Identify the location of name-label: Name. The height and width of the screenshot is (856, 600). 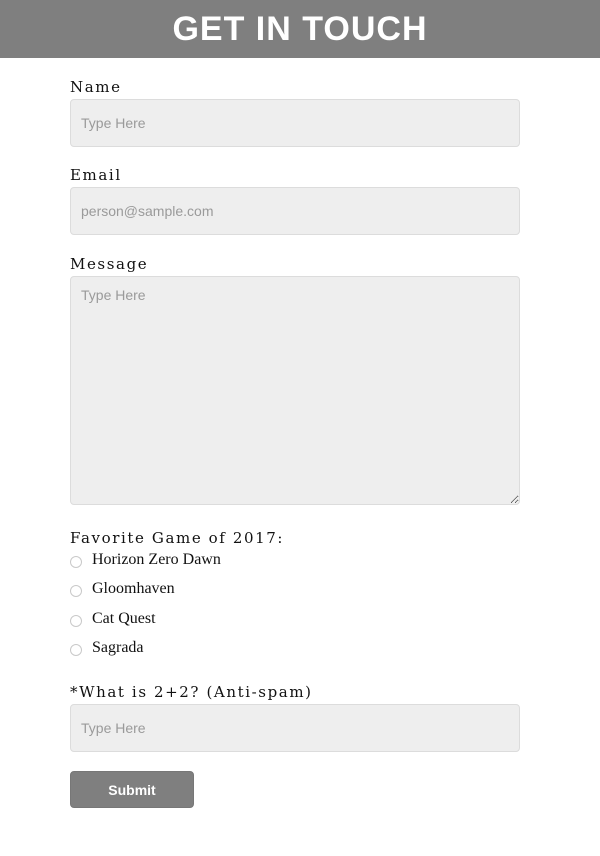
(96, 87).